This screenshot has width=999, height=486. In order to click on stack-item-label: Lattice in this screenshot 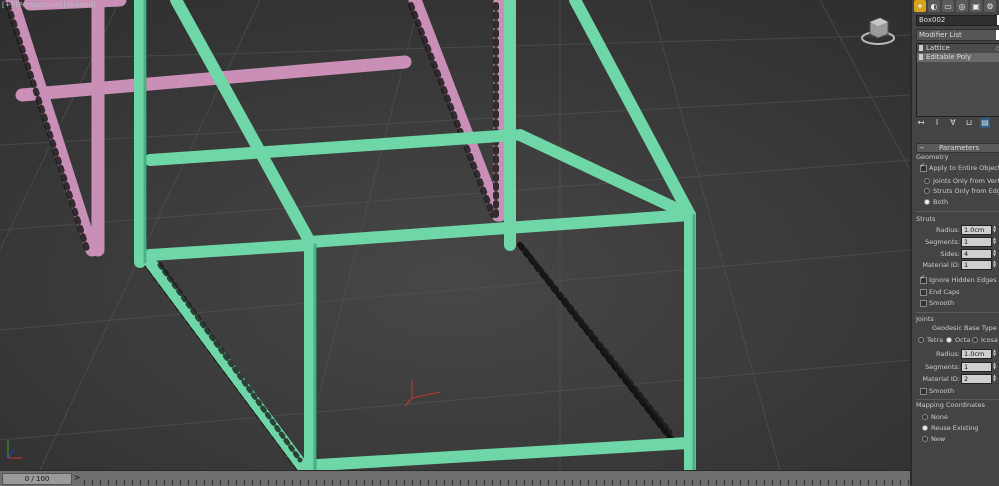, I will do `click(938, 48)`.